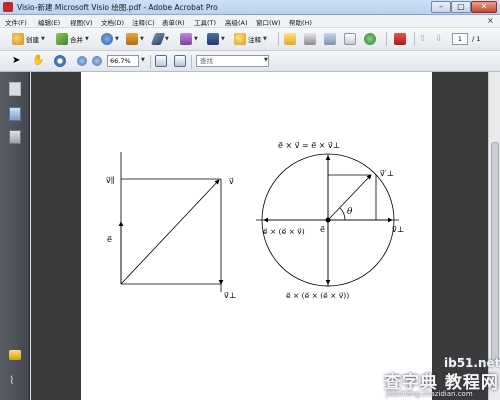 The height and width of the screenshot is (400, 500). What do you see at coordinates (72, 39) in the screenshot?
I see `combine-button: 合并 ▼` at bounding box center [72, 39].